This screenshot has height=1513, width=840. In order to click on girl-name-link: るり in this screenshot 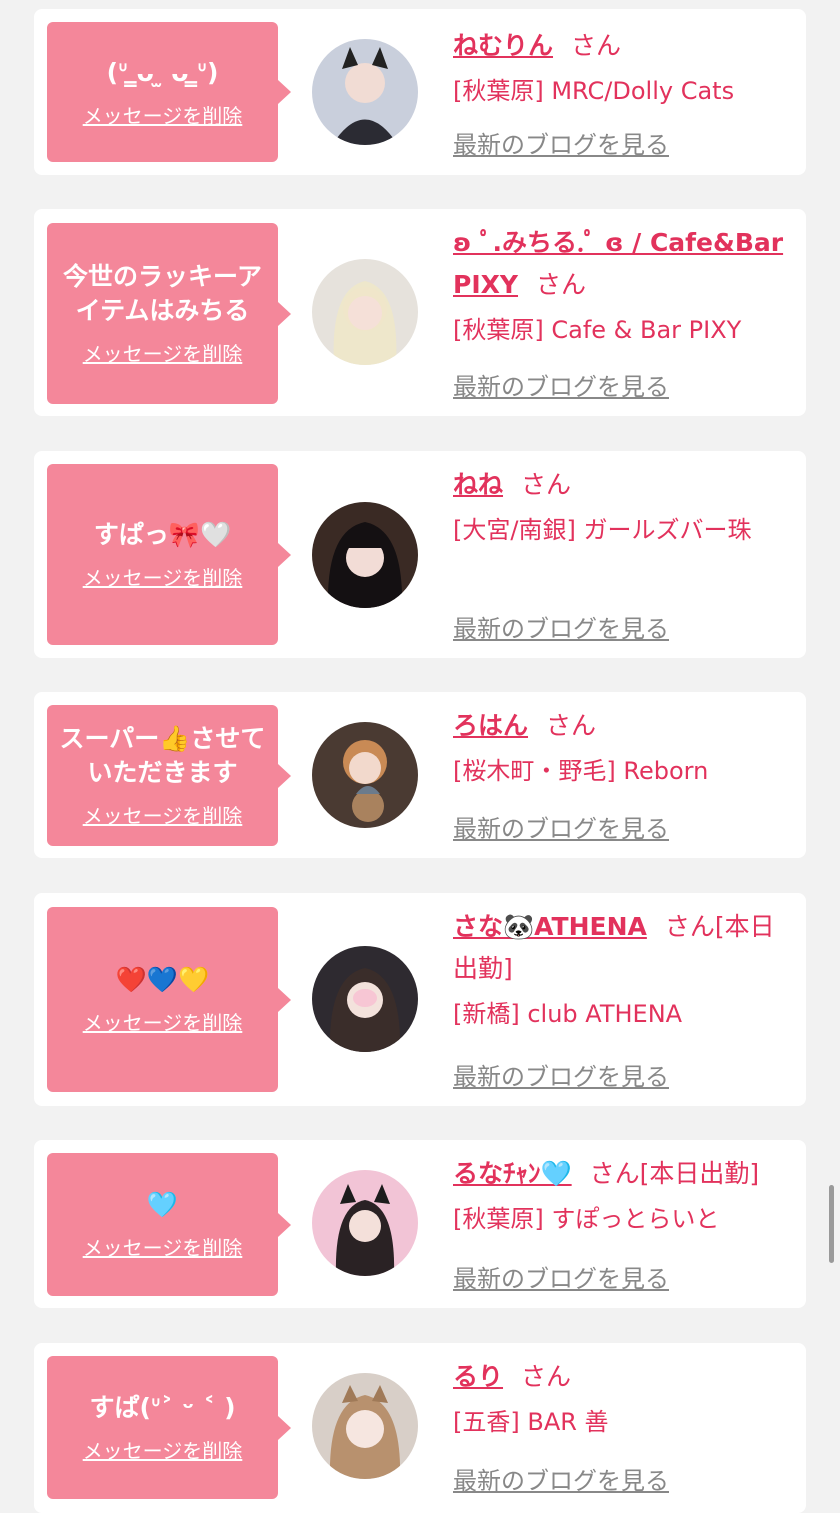, I will do `click(478, 1376)`.